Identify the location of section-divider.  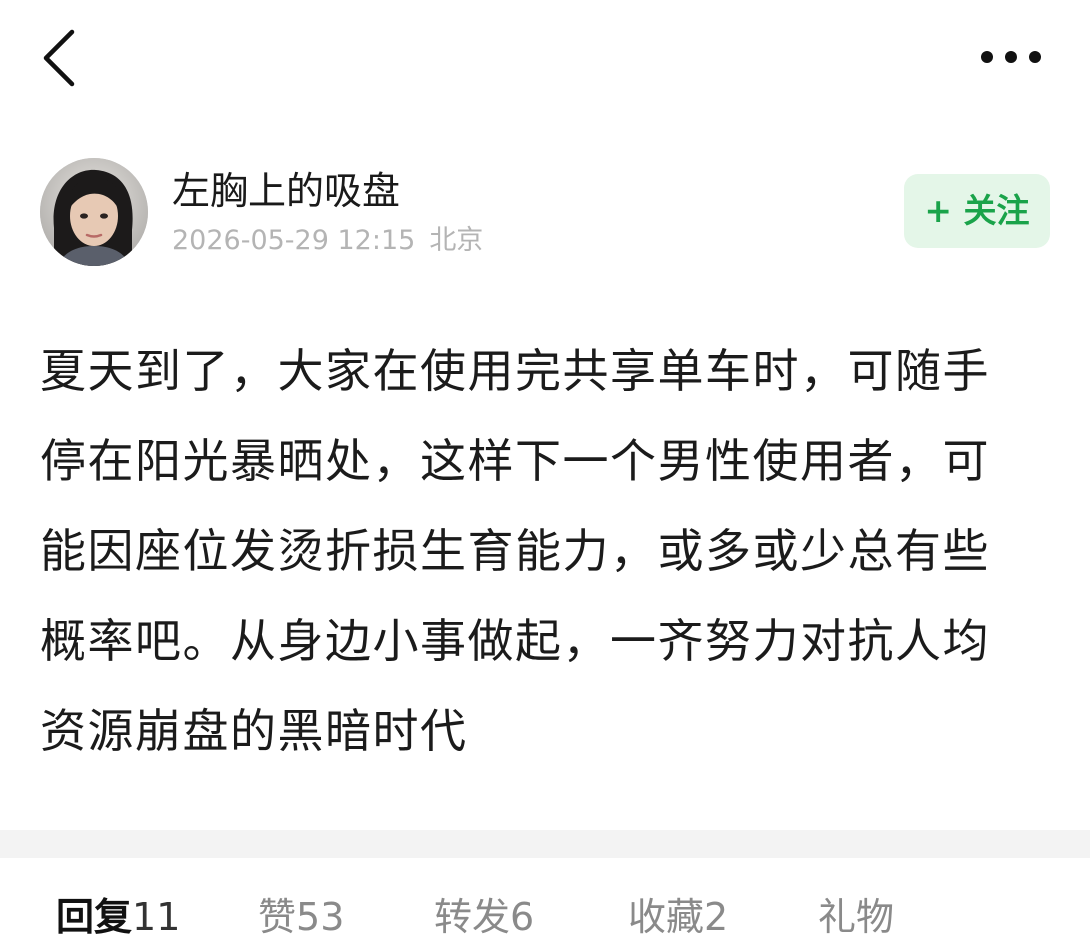
(545, 844).